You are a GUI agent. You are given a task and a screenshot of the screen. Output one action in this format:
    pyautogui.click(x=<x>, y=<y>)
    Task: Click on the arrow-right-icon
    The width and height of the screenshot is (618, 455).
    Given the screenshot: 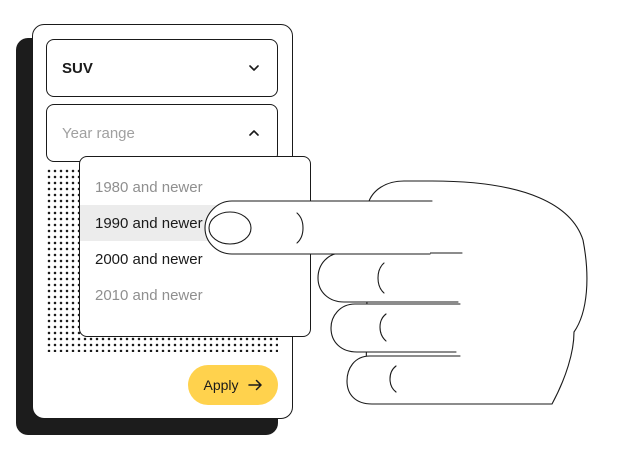 What is the action you would take?
    pyautogui.click(x=255, y=385)
    